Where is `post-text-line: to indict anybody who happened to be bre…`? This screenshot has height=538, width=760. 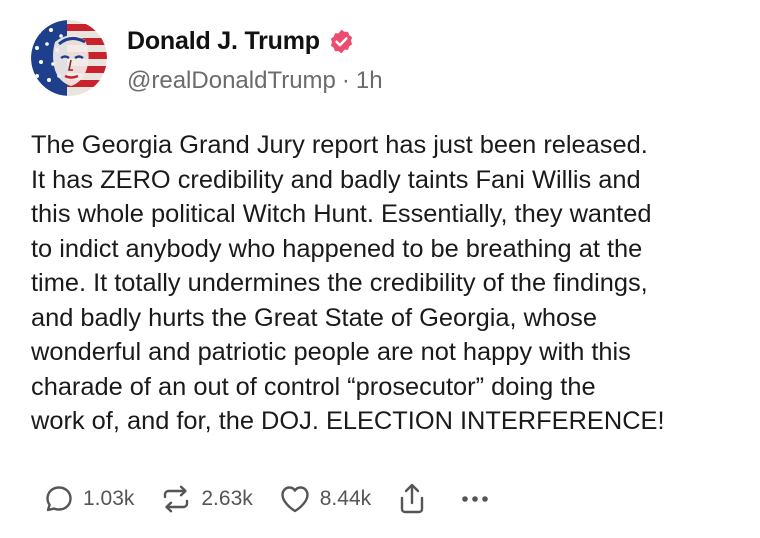
post-text-line: to indict anybody who happened to be bre… is located at coordinates (337, 248).